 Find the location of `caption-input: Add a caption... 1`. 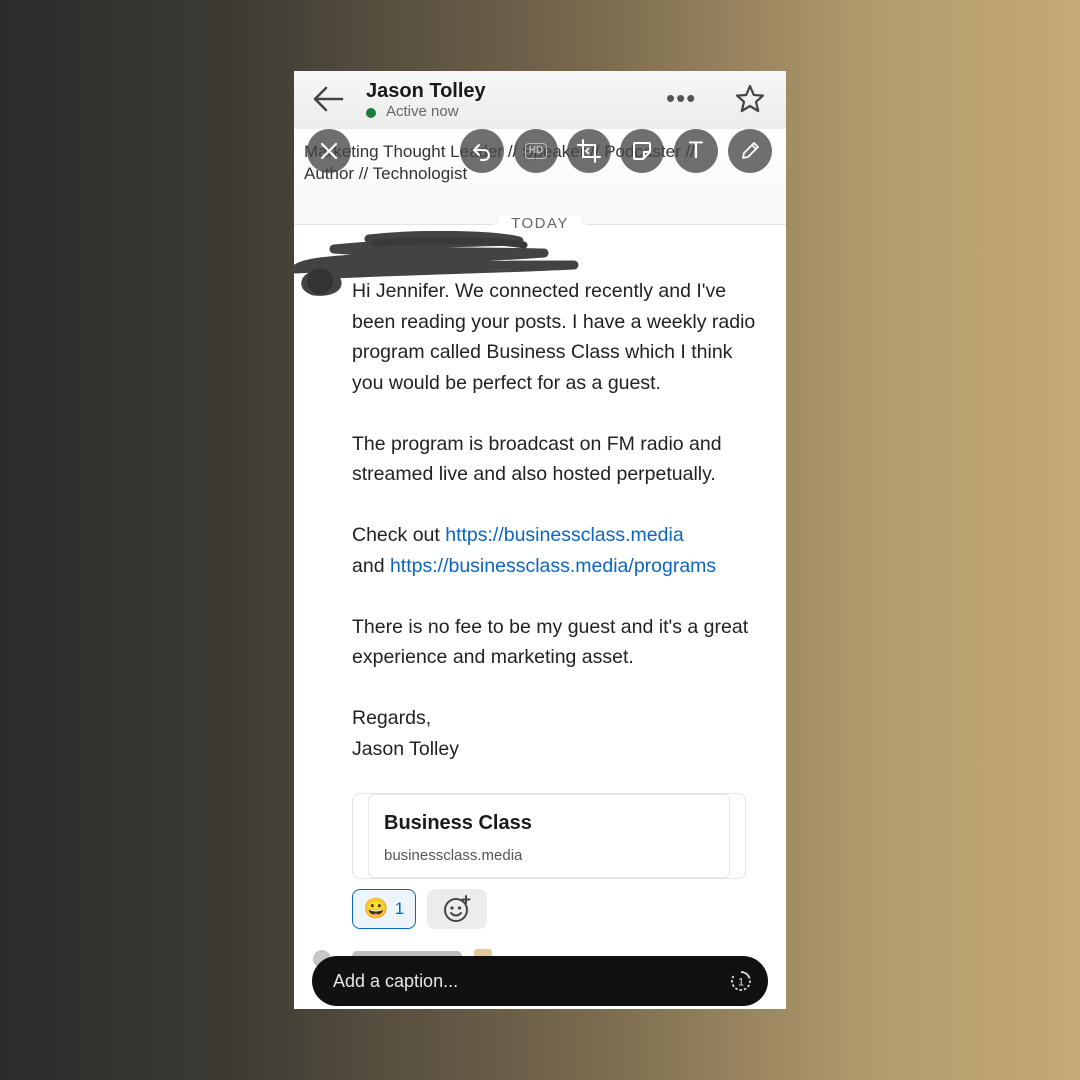

caption-input: Add a caption... 1 is located at coordinates (540, 981).